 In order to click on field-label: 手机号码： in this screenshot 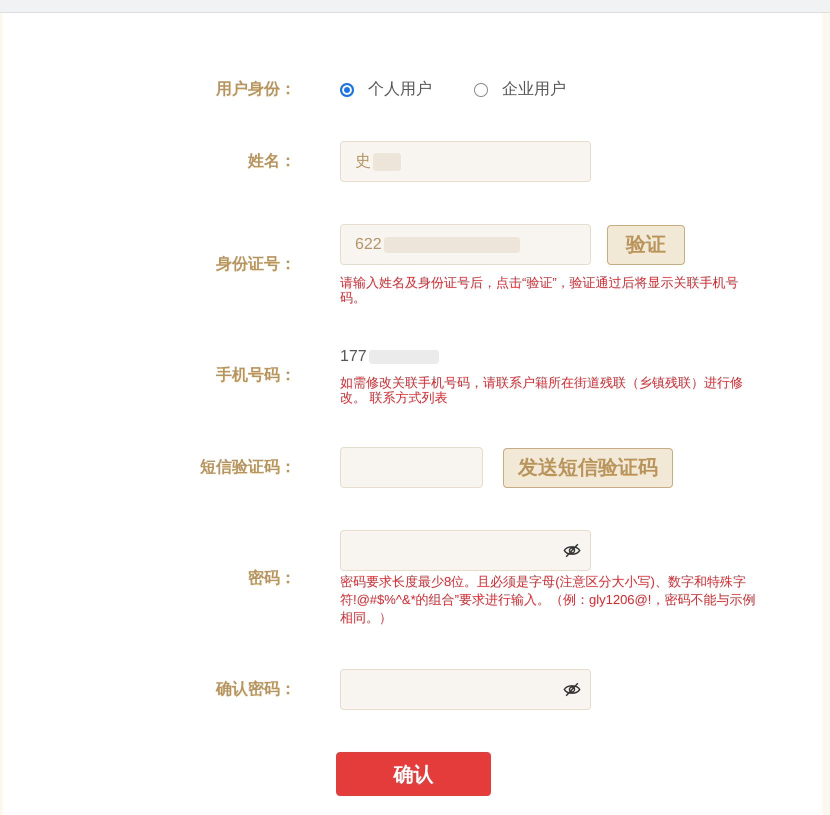, I will do `click(256, 376)`.